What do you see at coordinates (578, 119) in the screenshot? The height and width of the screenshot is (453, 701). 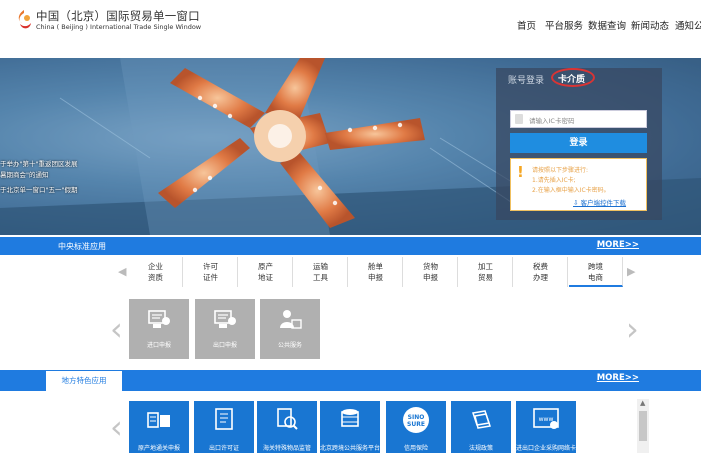 I see `ic-card-password-input: 请输入IC卡密码` at bounding box center [578, 119].